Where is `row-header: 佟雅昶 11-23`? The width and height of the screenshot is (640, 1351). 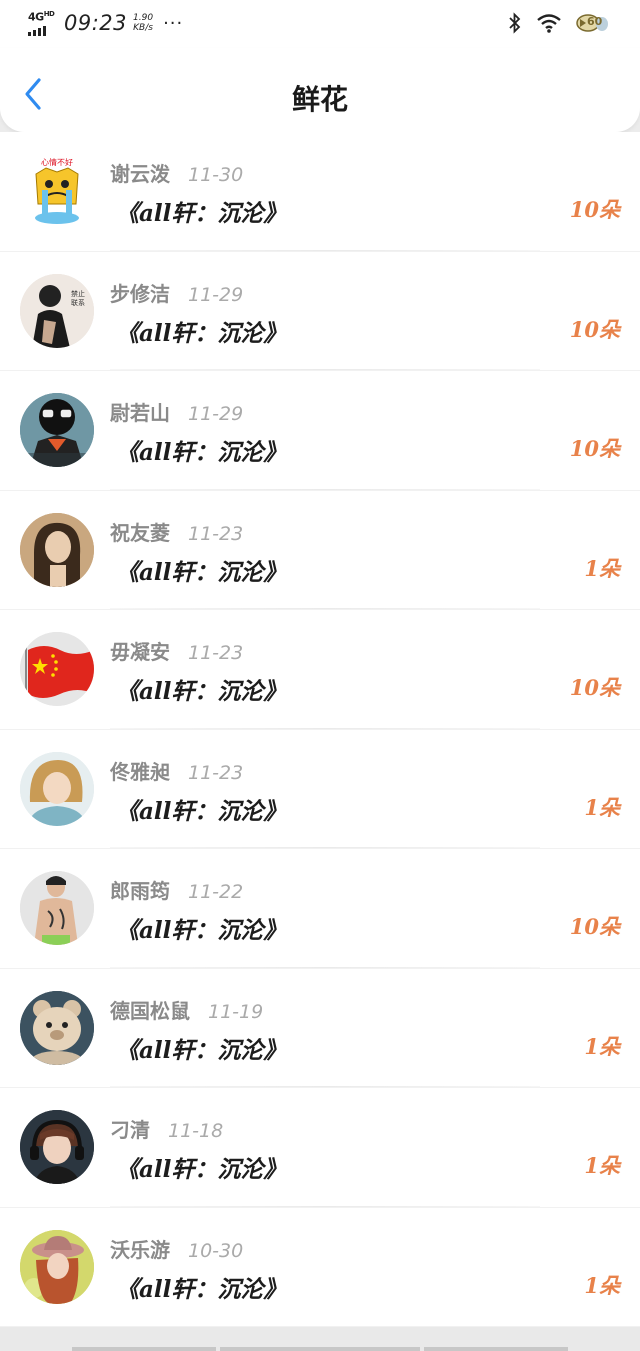
row-header: 佟雅昶 11-23 is located at coordinates (176, 770).